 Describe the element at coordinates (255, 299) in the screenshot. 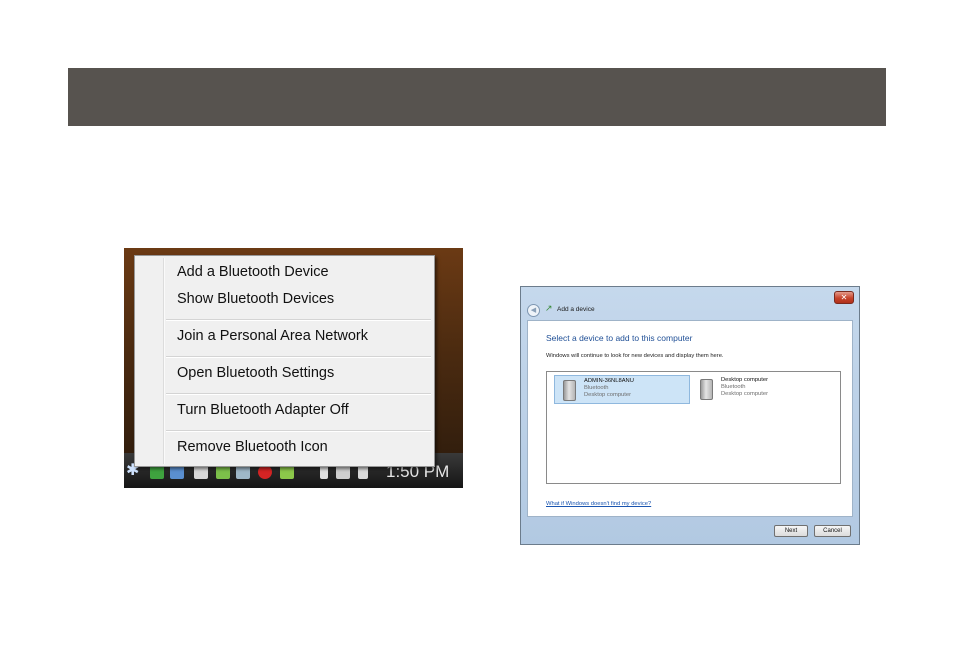

I see `menu-item-show-bluetooth-devices: Show Bluetooth Devices` at that location.